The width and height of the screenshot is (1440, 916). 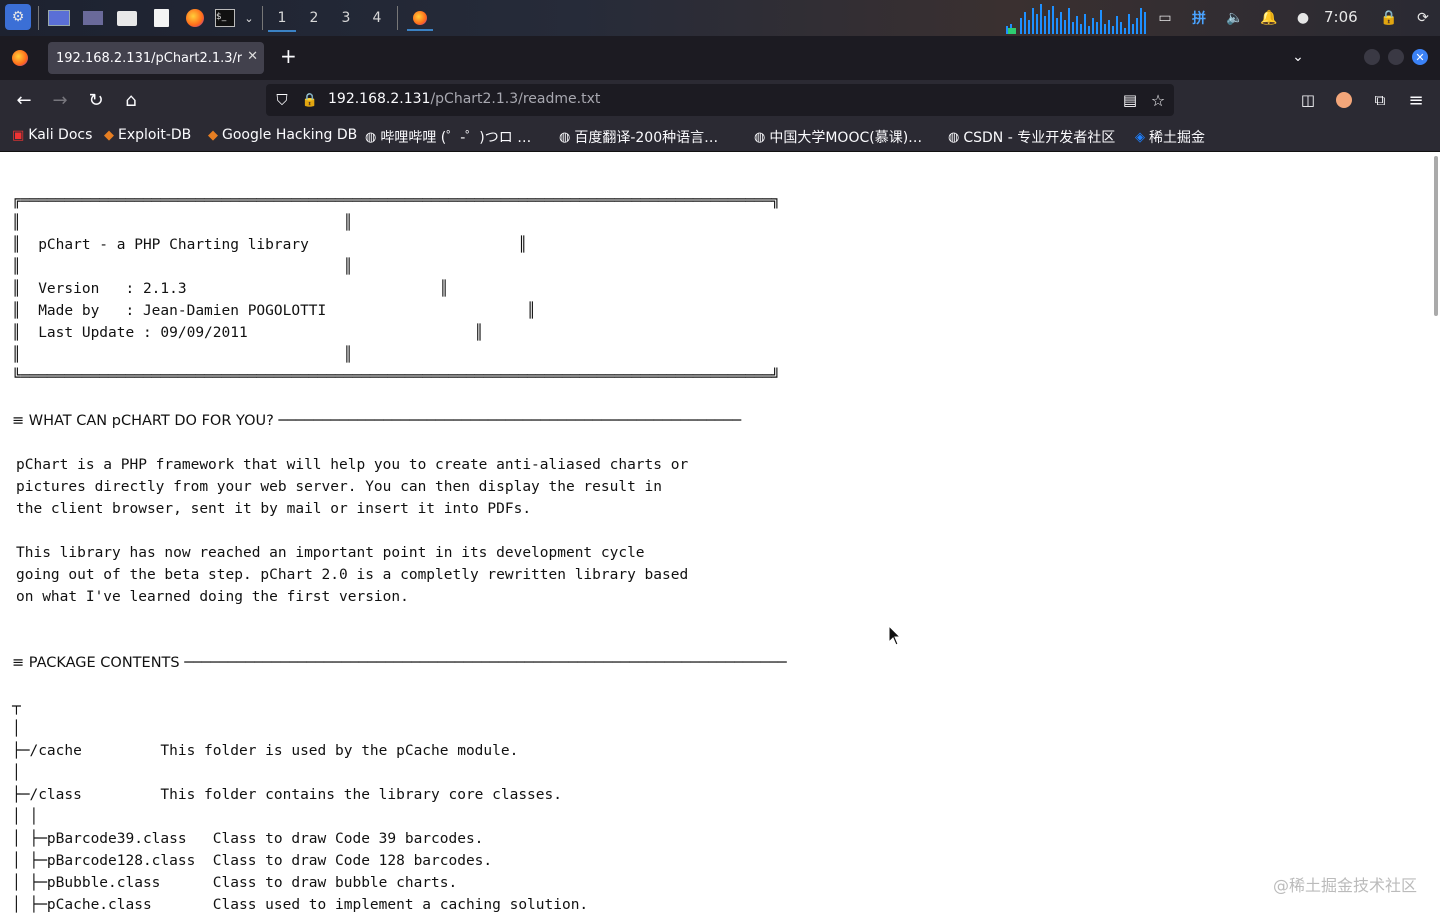 What do you see at coordinates (1235, 18) in the screenshot?
I see `volume-icon: 🔈` at bounding box center [1235, 18].